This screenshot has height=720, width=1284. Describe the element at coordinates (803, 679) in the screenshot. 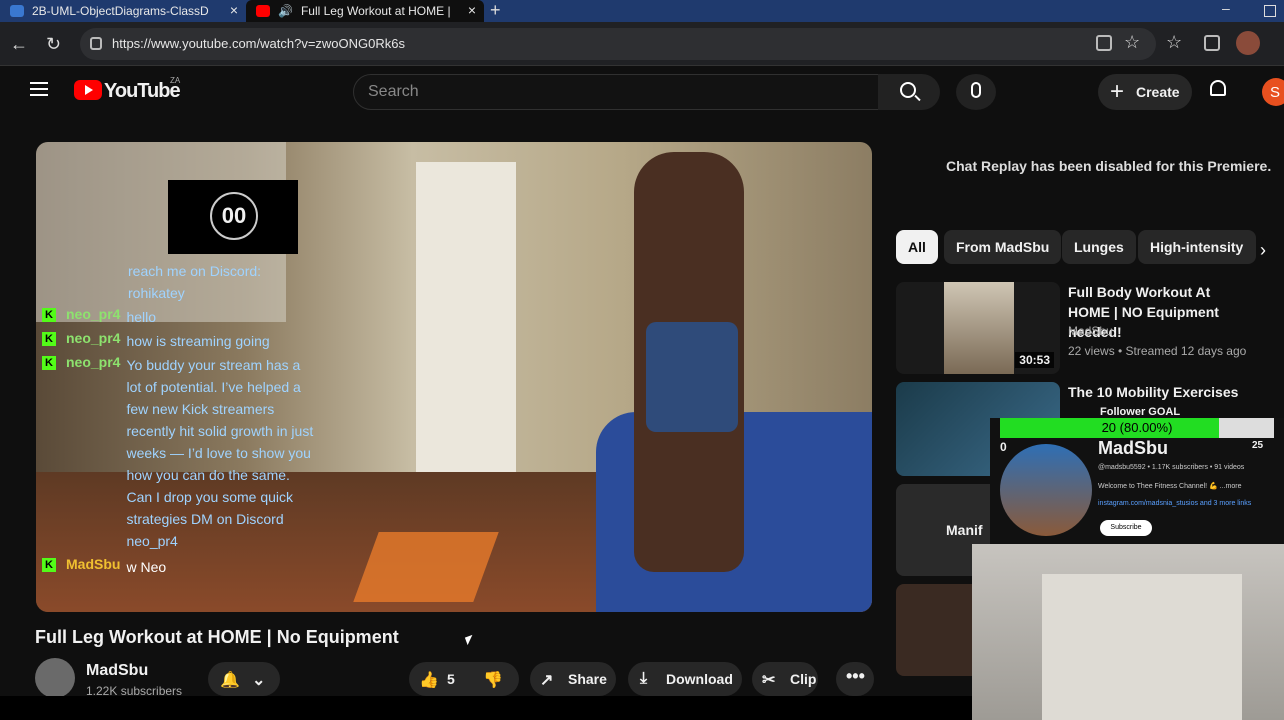

I see `clip-label: Clip` at that location.